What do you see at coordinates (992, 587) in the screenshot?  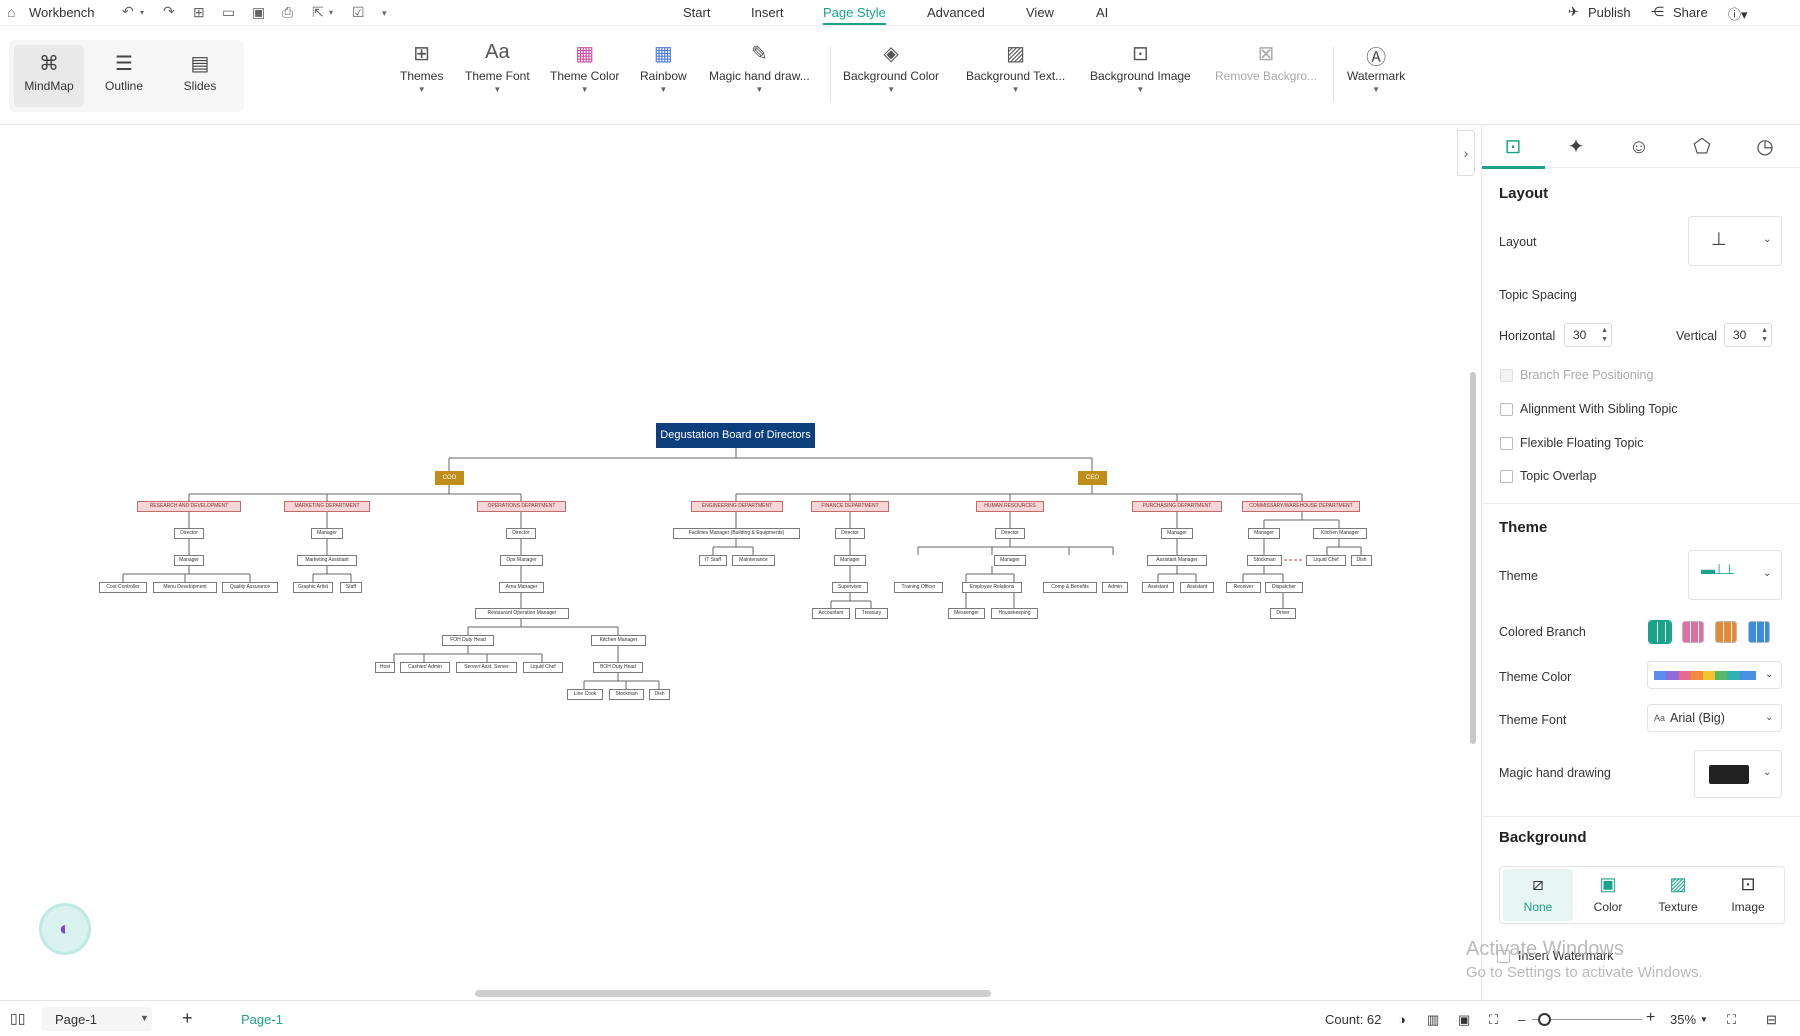 I see `hr-employee-relations: Employee Relations` at bounding box center [992, 587].